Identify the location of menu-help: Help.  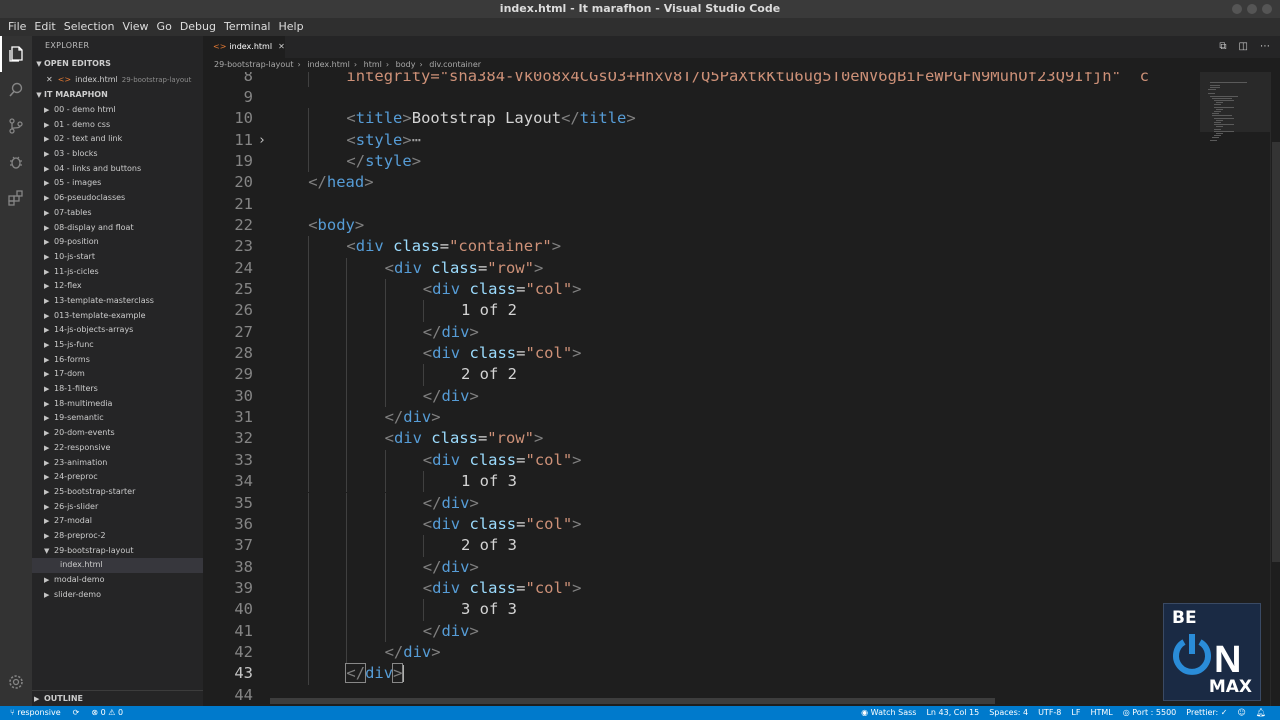
(291, 27).